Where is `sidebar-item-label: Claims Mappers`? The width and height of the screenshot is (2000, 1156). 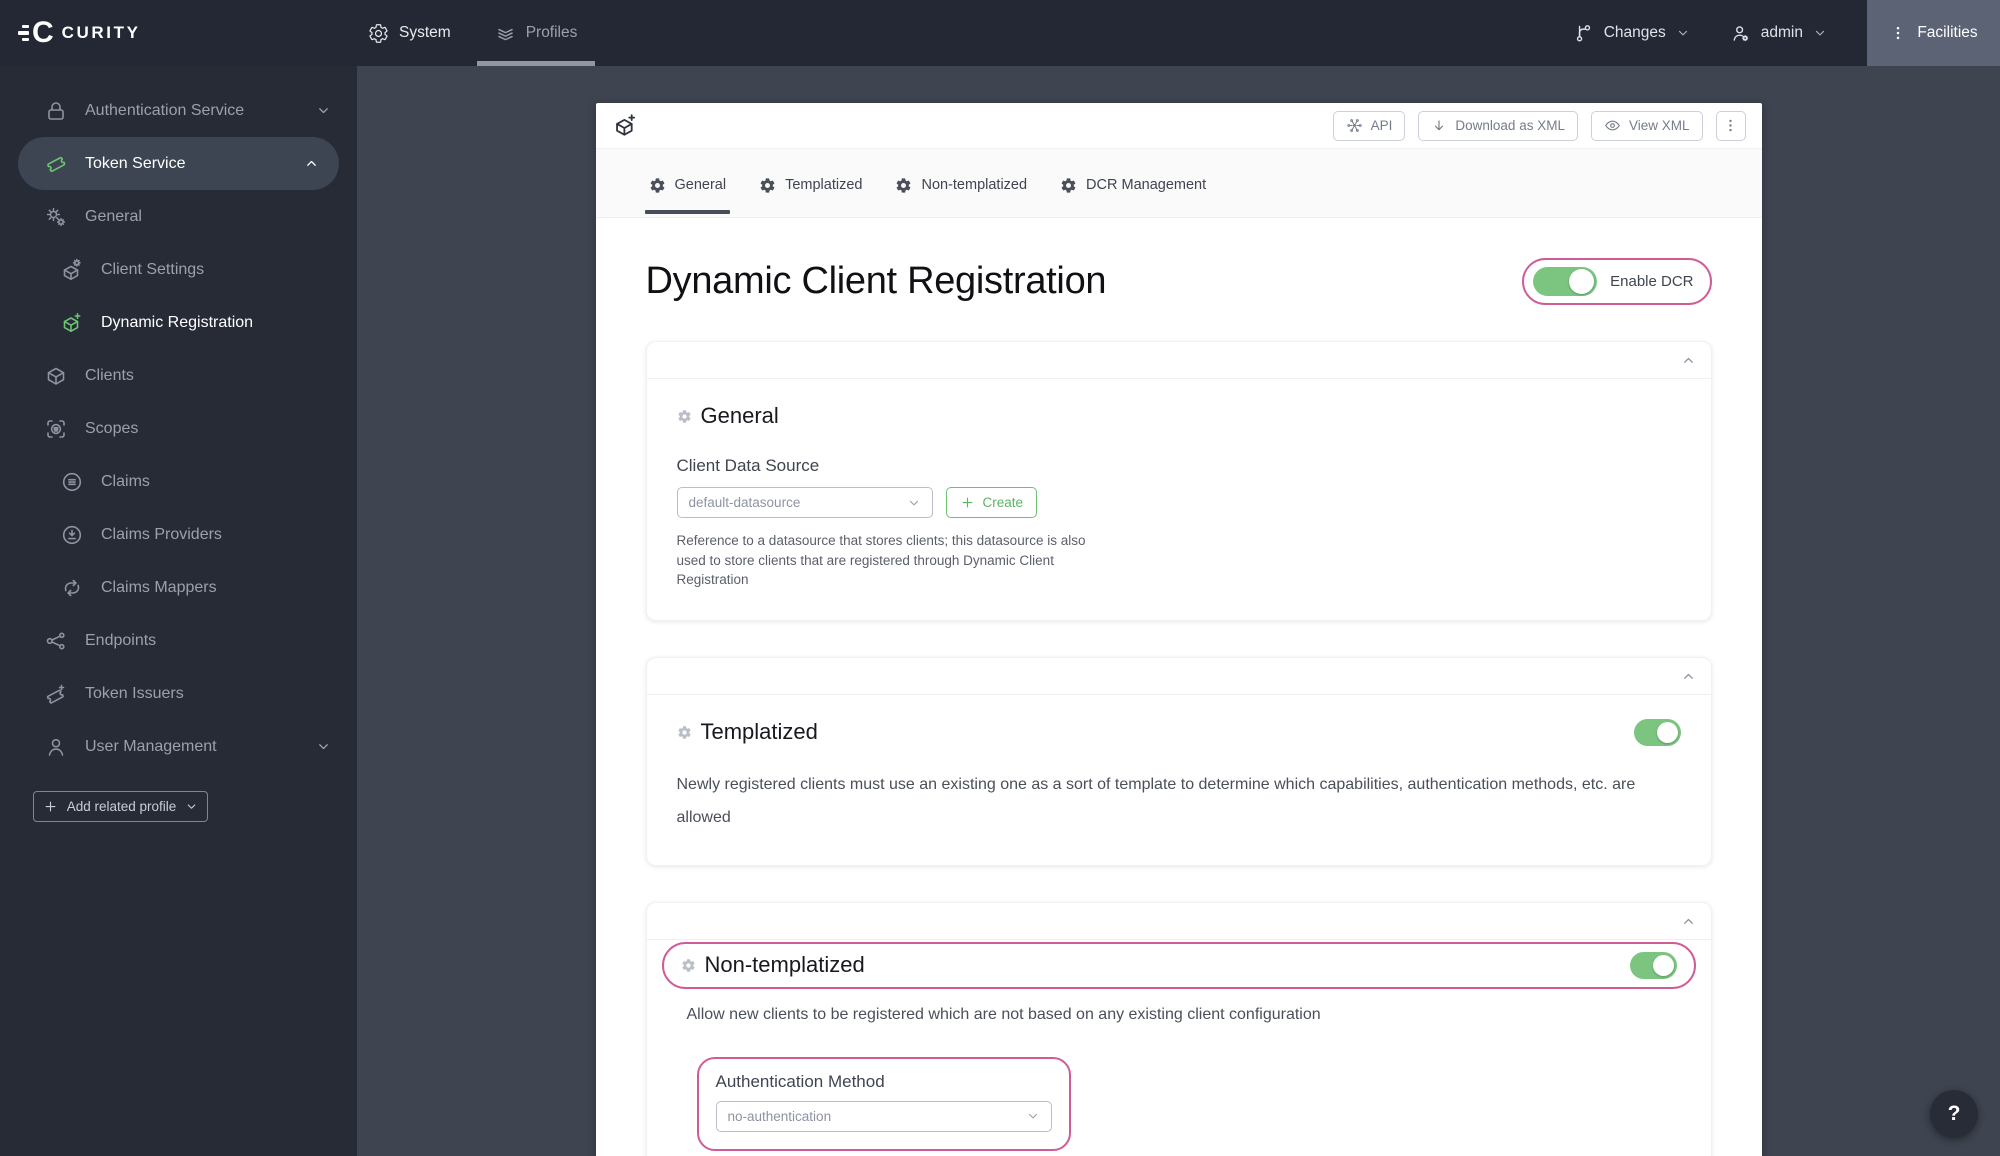
sidebar-item-label: Claims Mappers is located at coordinates (159, 587).